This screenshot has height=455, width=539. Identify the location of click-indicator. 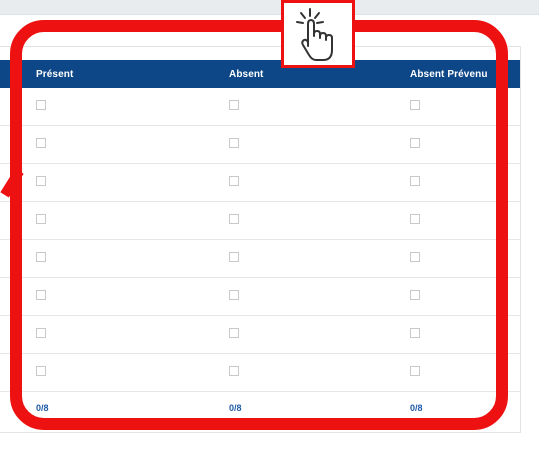
(318, 34).